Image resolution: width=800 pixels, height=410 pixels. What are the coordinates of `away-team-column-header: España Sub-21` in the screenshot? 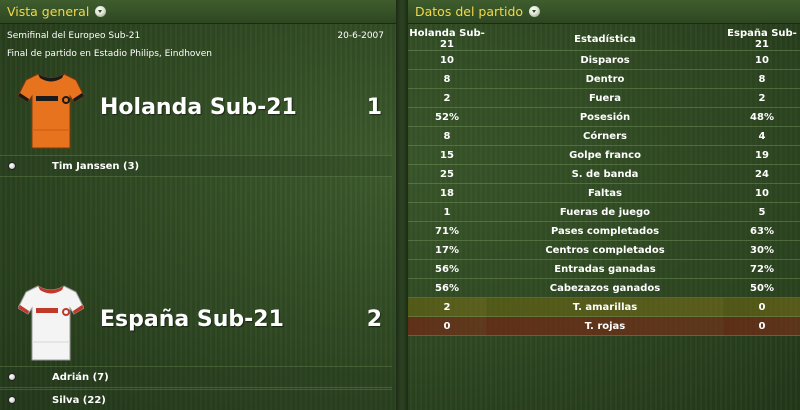 It's located at (762, 39).